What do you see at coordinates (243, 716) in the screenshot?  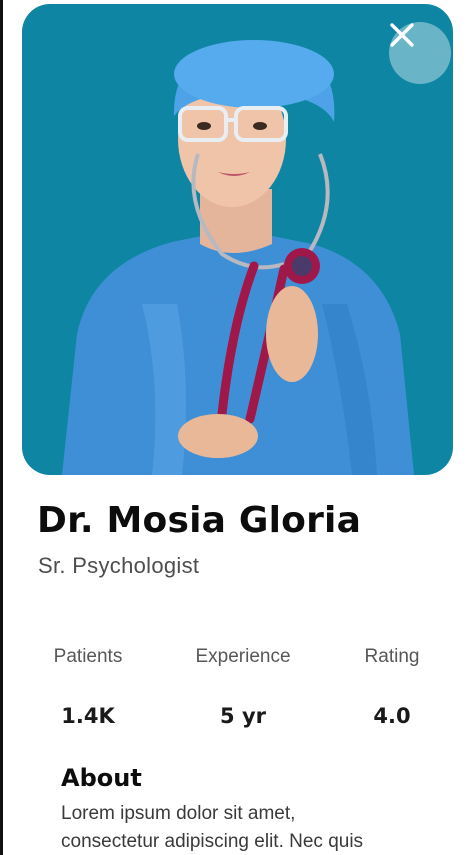 I see `stat-value: 5 yr` at bounding box center [243, 716].